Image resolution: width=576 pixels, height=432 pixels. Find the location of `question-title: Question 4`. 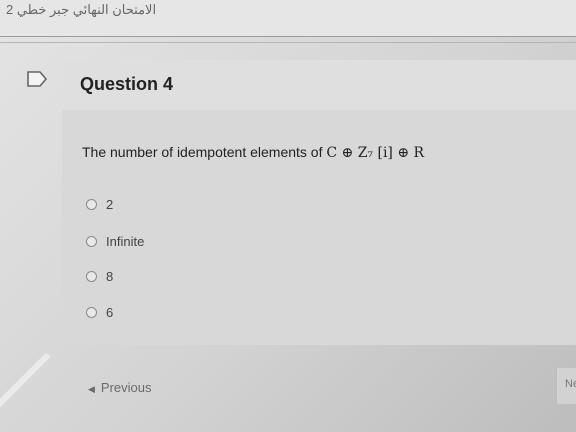

question-title: Question 4 is located at coordinates (127, 84).